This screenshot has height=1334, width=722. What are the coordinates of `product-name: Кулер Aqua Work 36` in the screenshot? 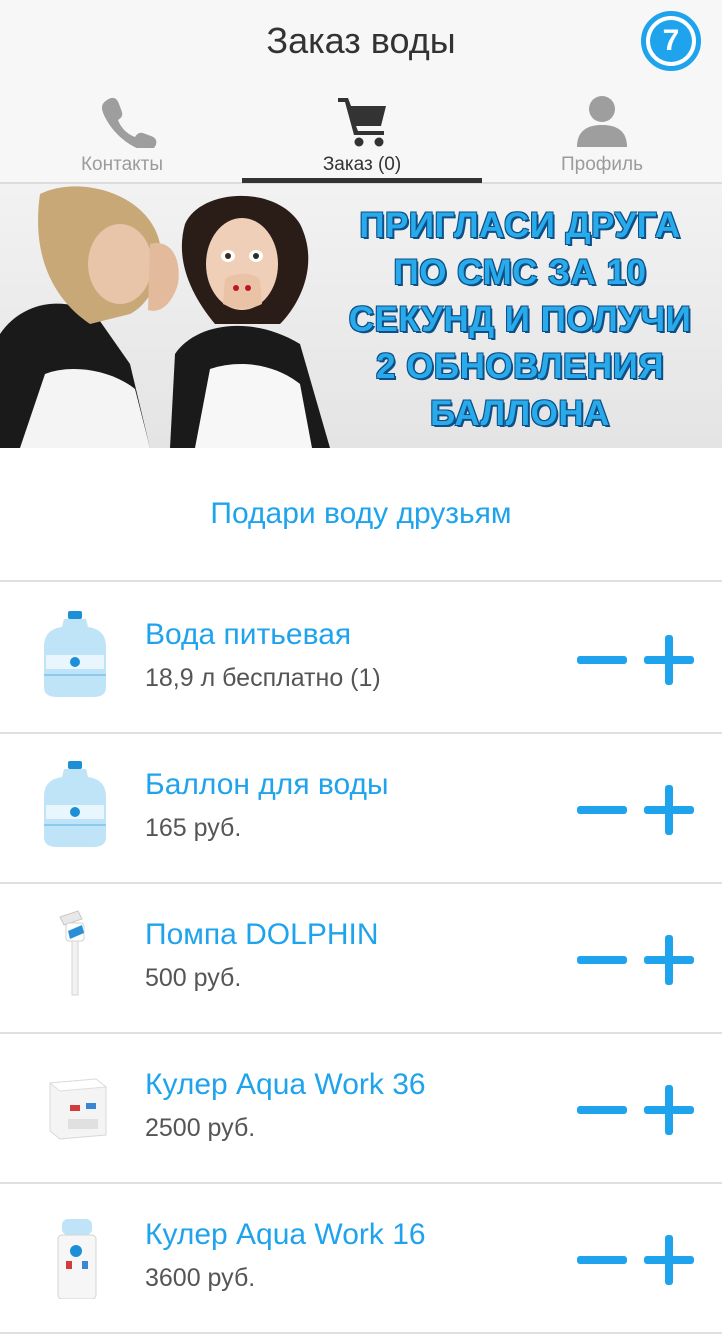 It's located at (285, 1085).